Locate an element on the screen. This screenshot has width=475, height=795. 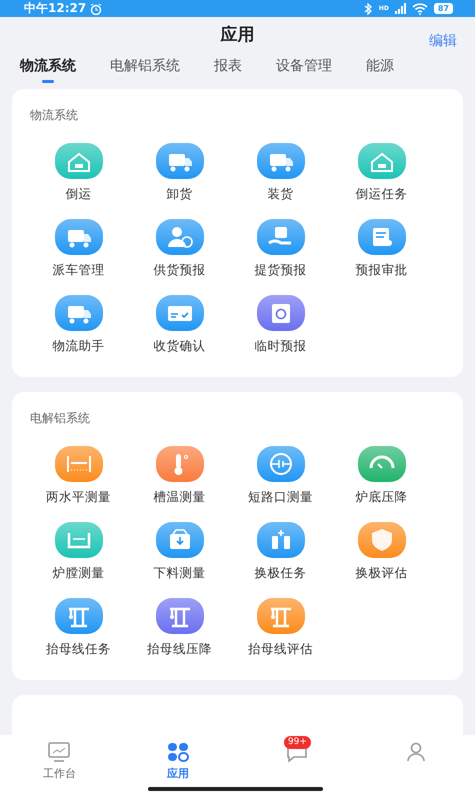
app-label: 临时预报 is located at coordinates (280, 346).